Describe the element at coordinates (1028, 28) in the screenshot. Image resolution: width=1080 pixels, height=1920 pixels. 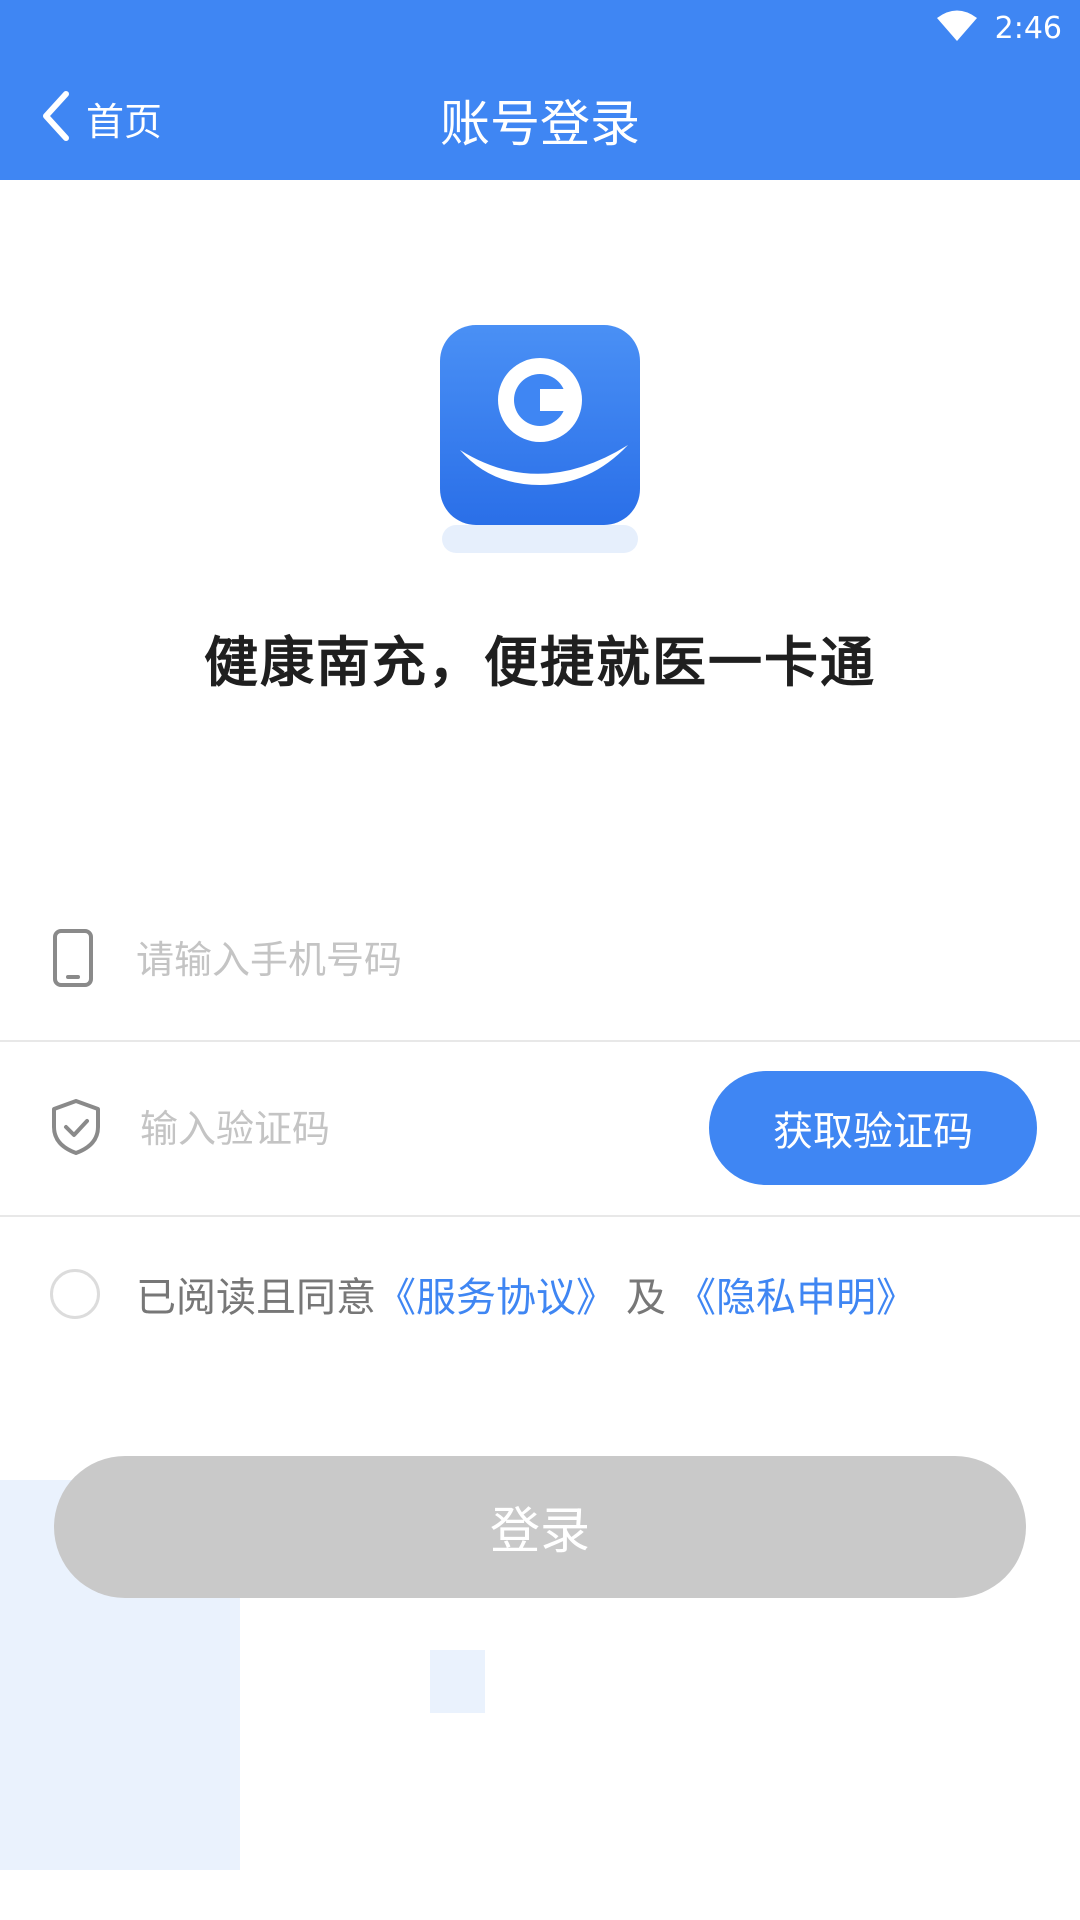
I see `status-time: 2:46` at that location.